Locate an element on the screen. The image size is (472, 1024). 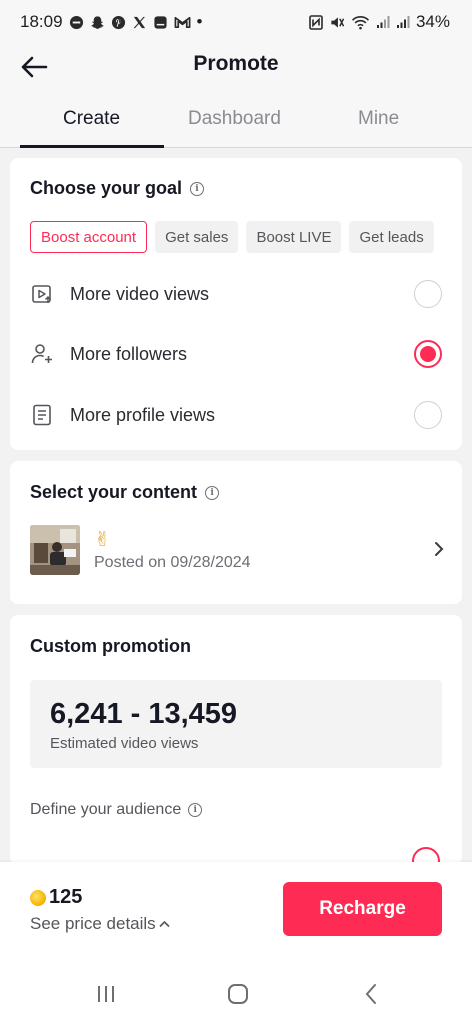
add-follower-icon is located at coordinates (42, 354).